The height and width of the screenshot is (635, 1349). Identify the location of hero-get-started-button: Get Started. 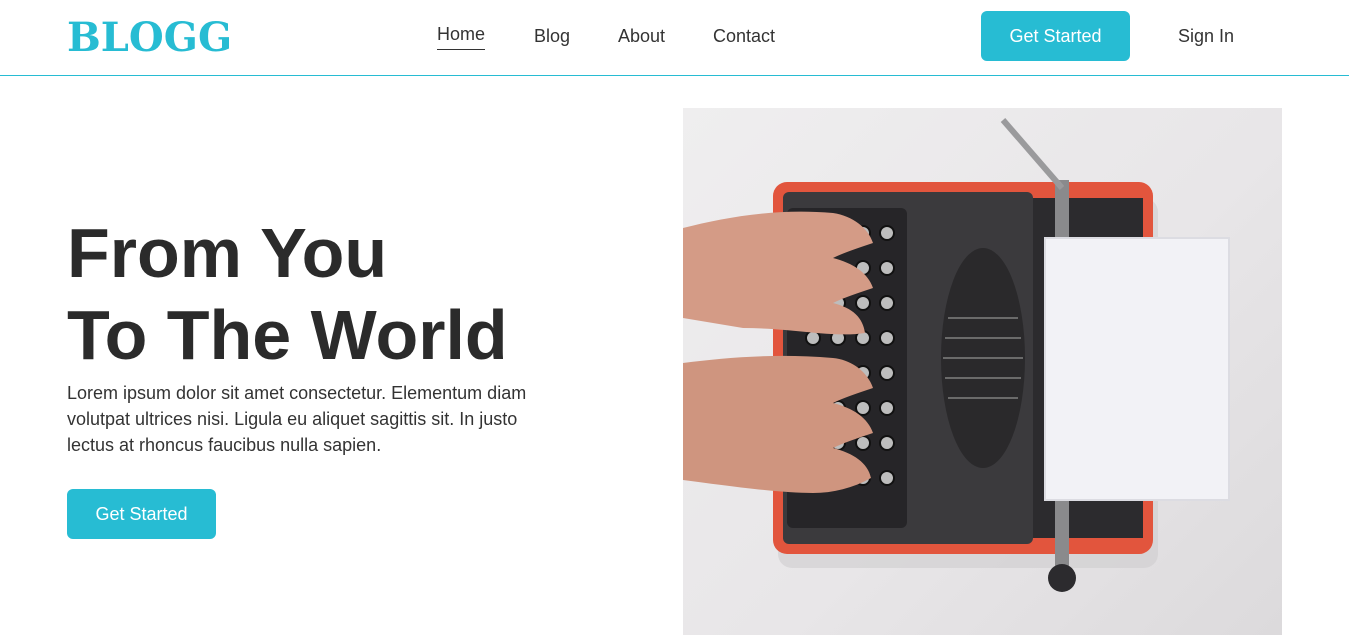
(141, 514).